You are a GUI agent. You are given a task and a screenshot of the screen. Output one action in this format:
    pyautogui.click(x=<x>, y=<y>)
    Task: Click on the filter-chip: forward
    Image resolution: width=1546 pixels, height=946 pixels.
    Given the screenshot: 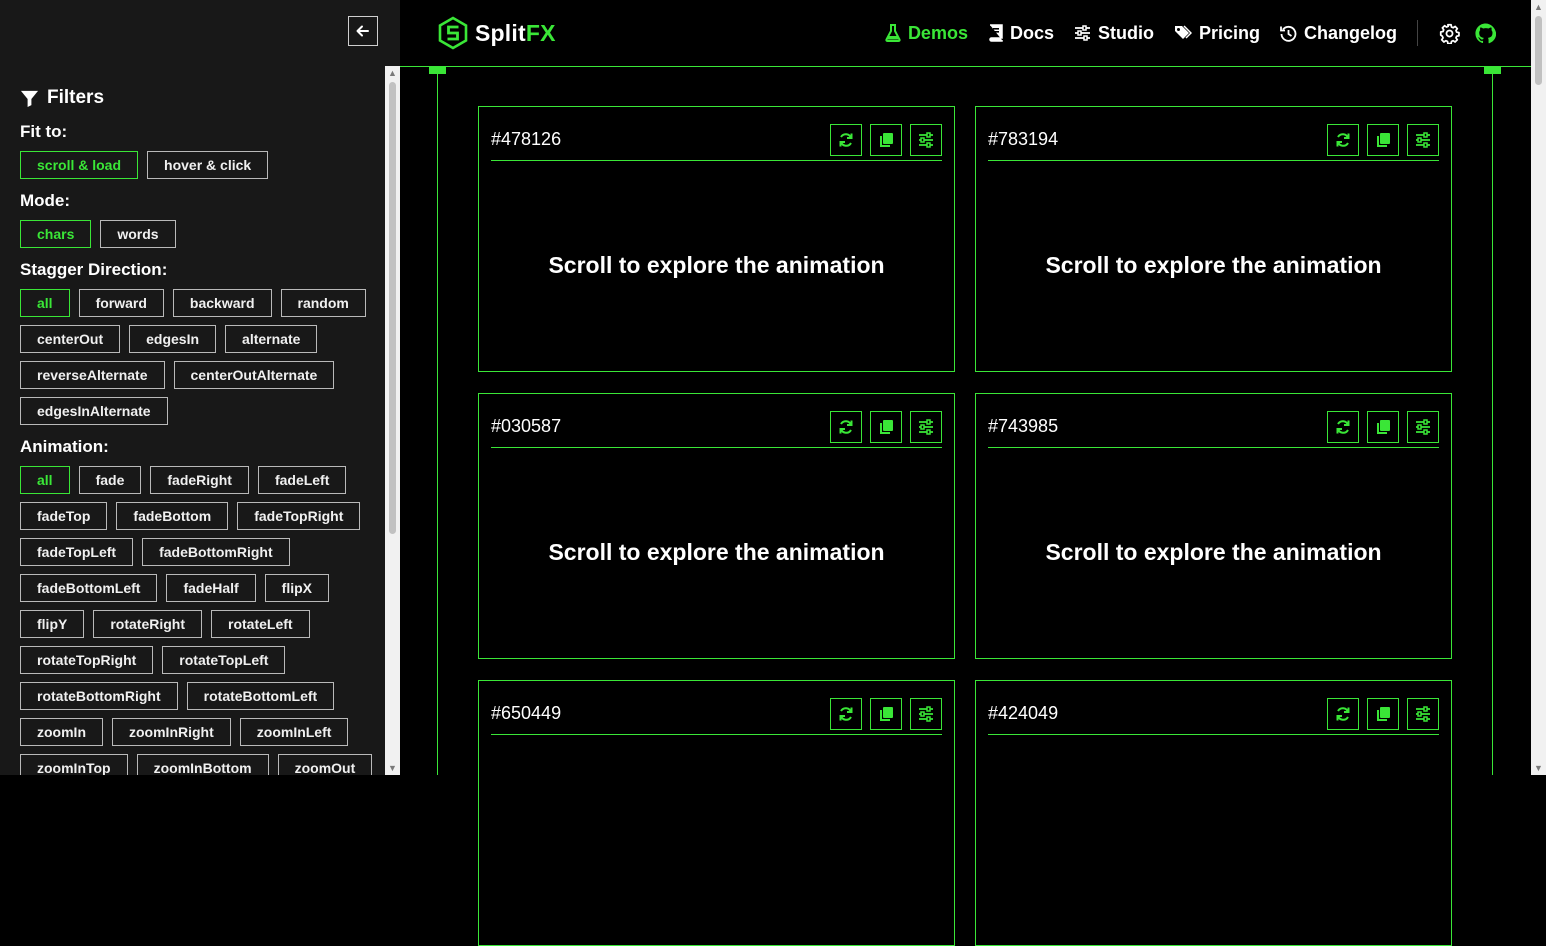 What is the action you would take?
    pyautogui.click(x=121, y=303)
    